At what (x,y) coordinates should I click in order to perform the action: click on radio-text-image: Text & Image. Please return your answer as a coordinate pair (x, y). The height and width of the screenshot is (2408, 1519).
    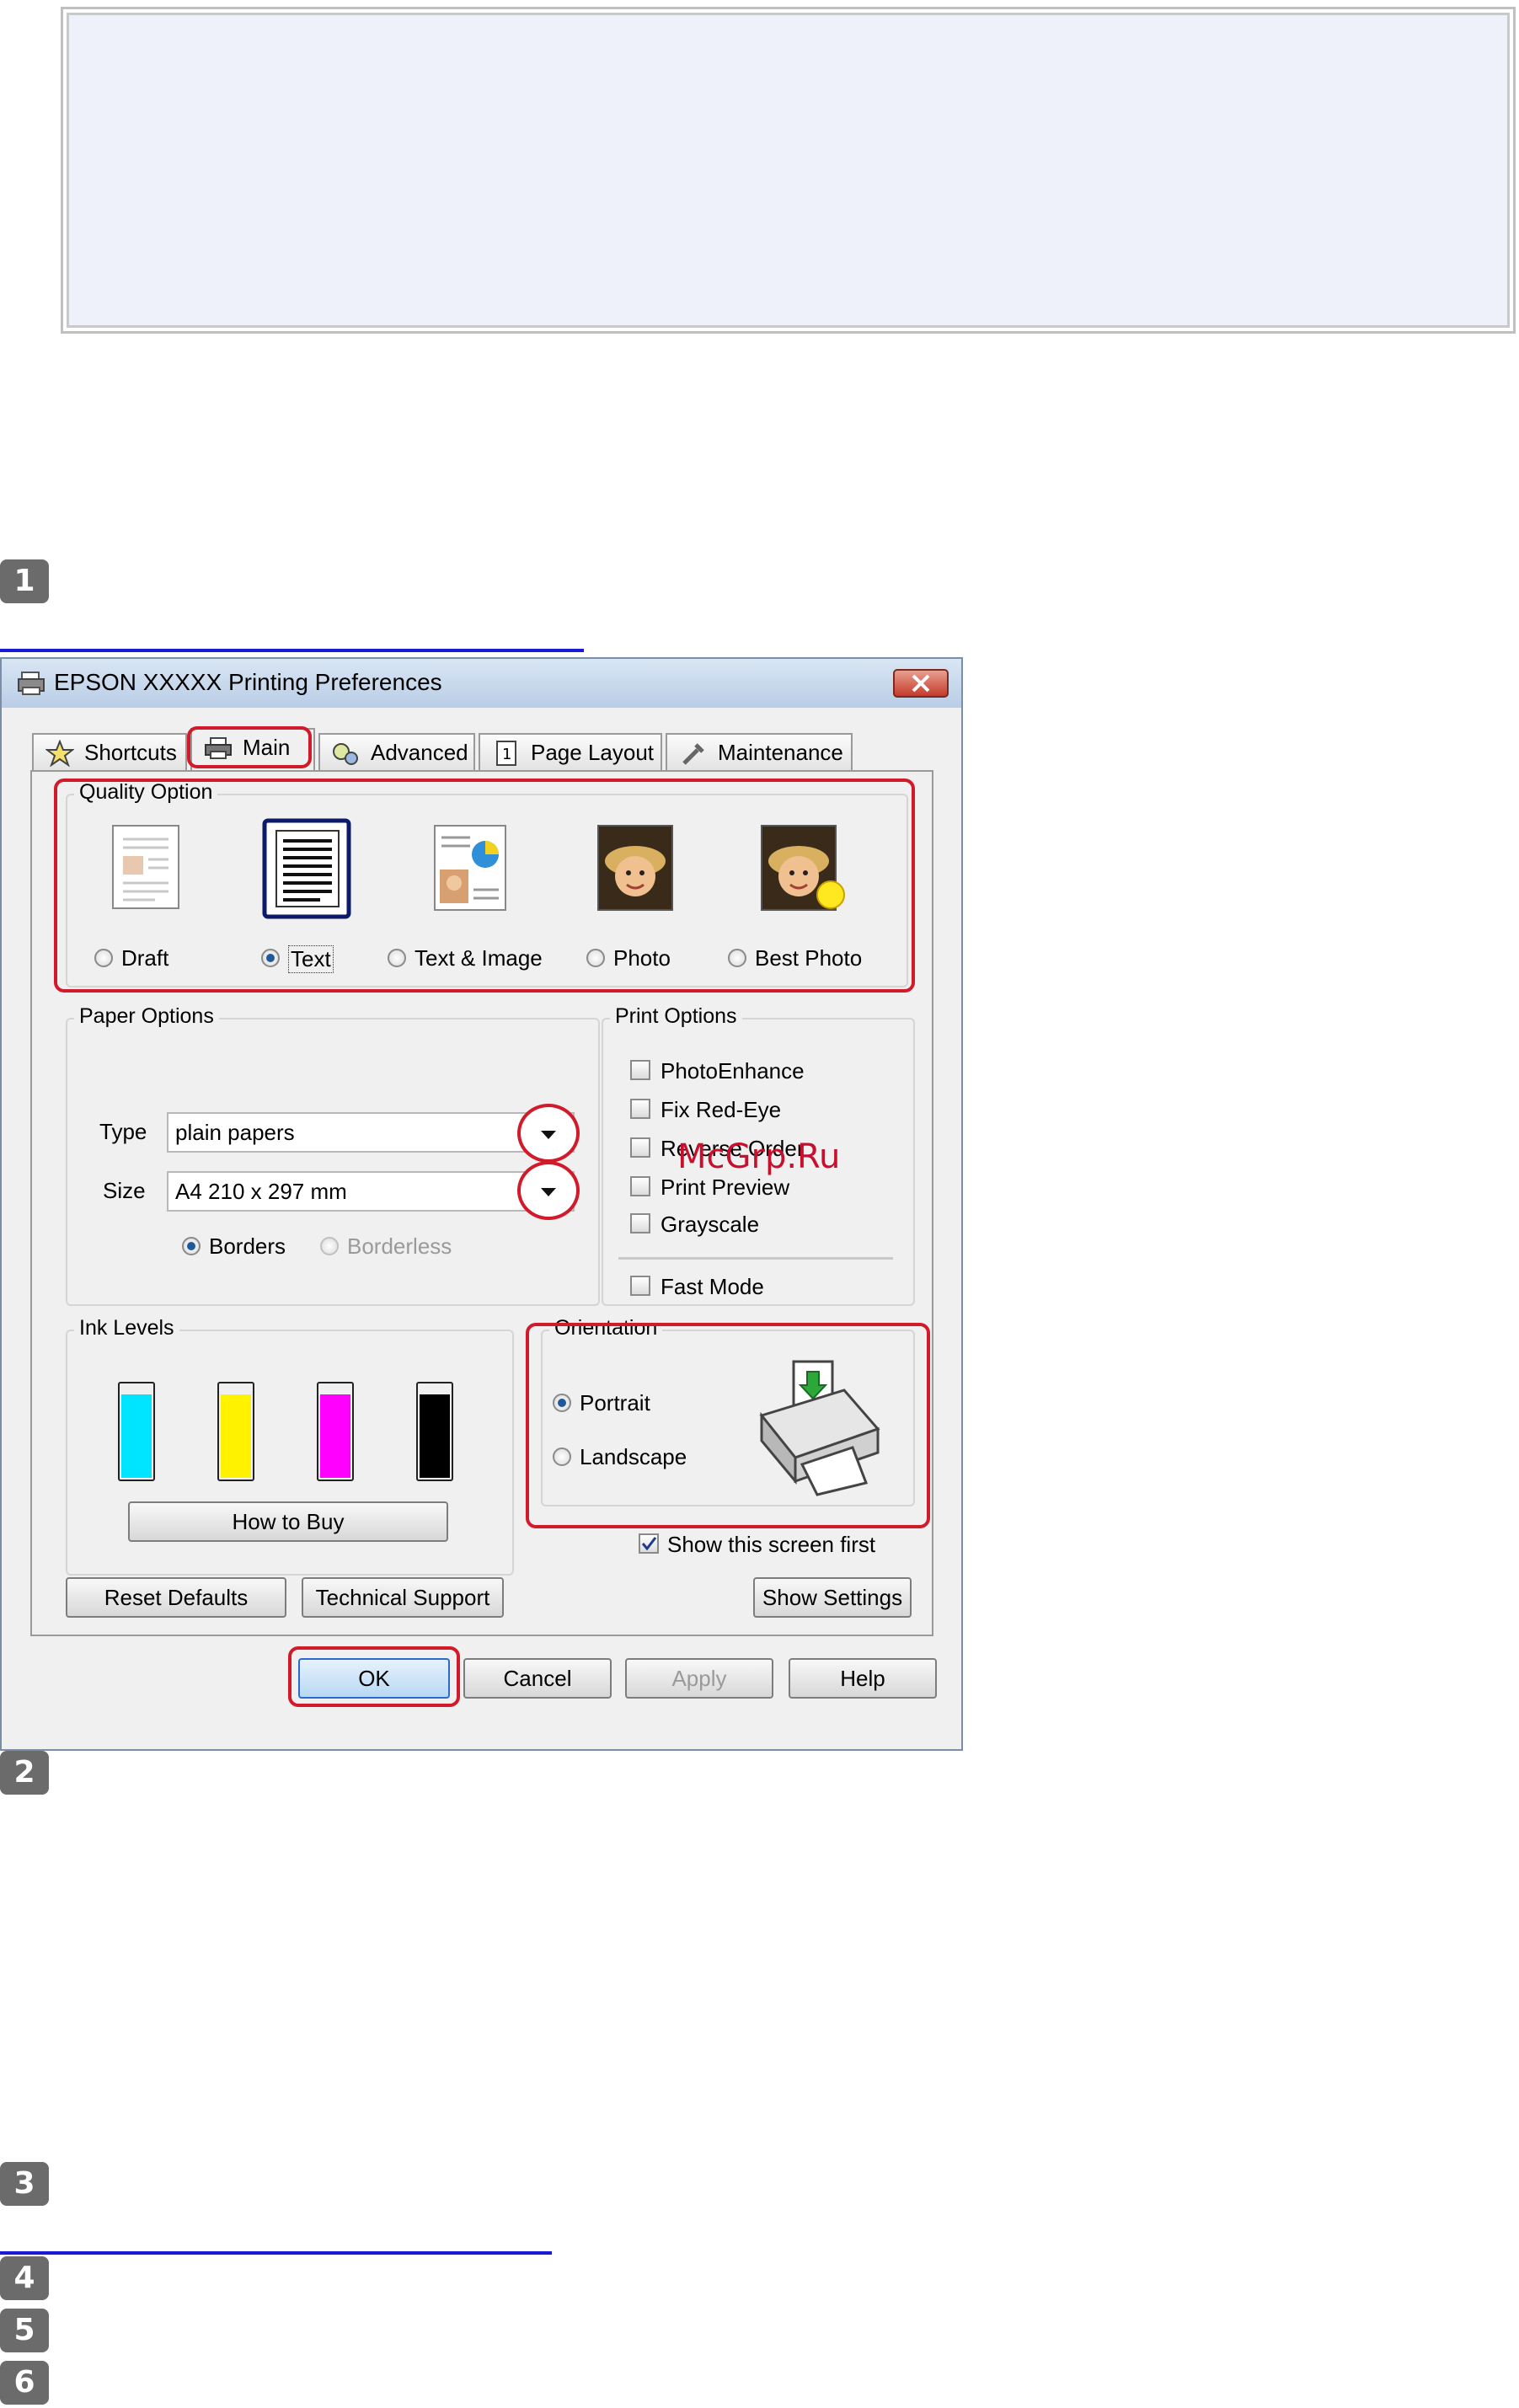
    Looking at the image, I should click on (472, 959).